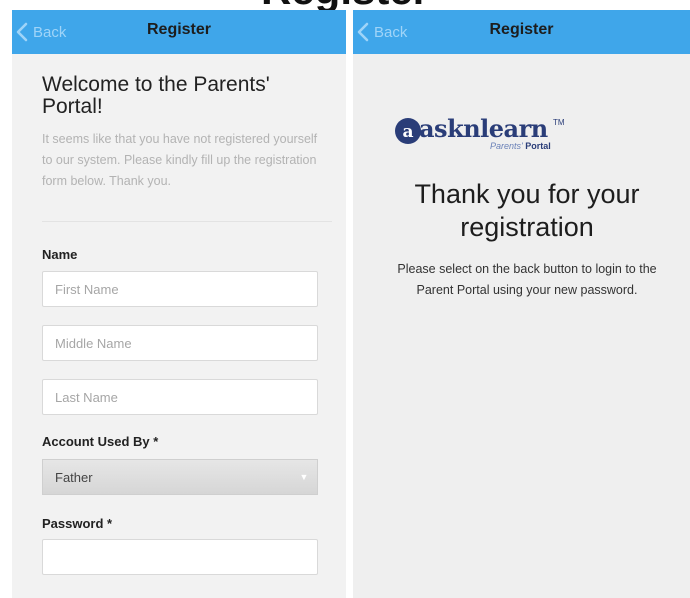  What do you see at coordinates (180, 289) in the screenshot?
I see `first-name-input` at bounding box center [180, 289].